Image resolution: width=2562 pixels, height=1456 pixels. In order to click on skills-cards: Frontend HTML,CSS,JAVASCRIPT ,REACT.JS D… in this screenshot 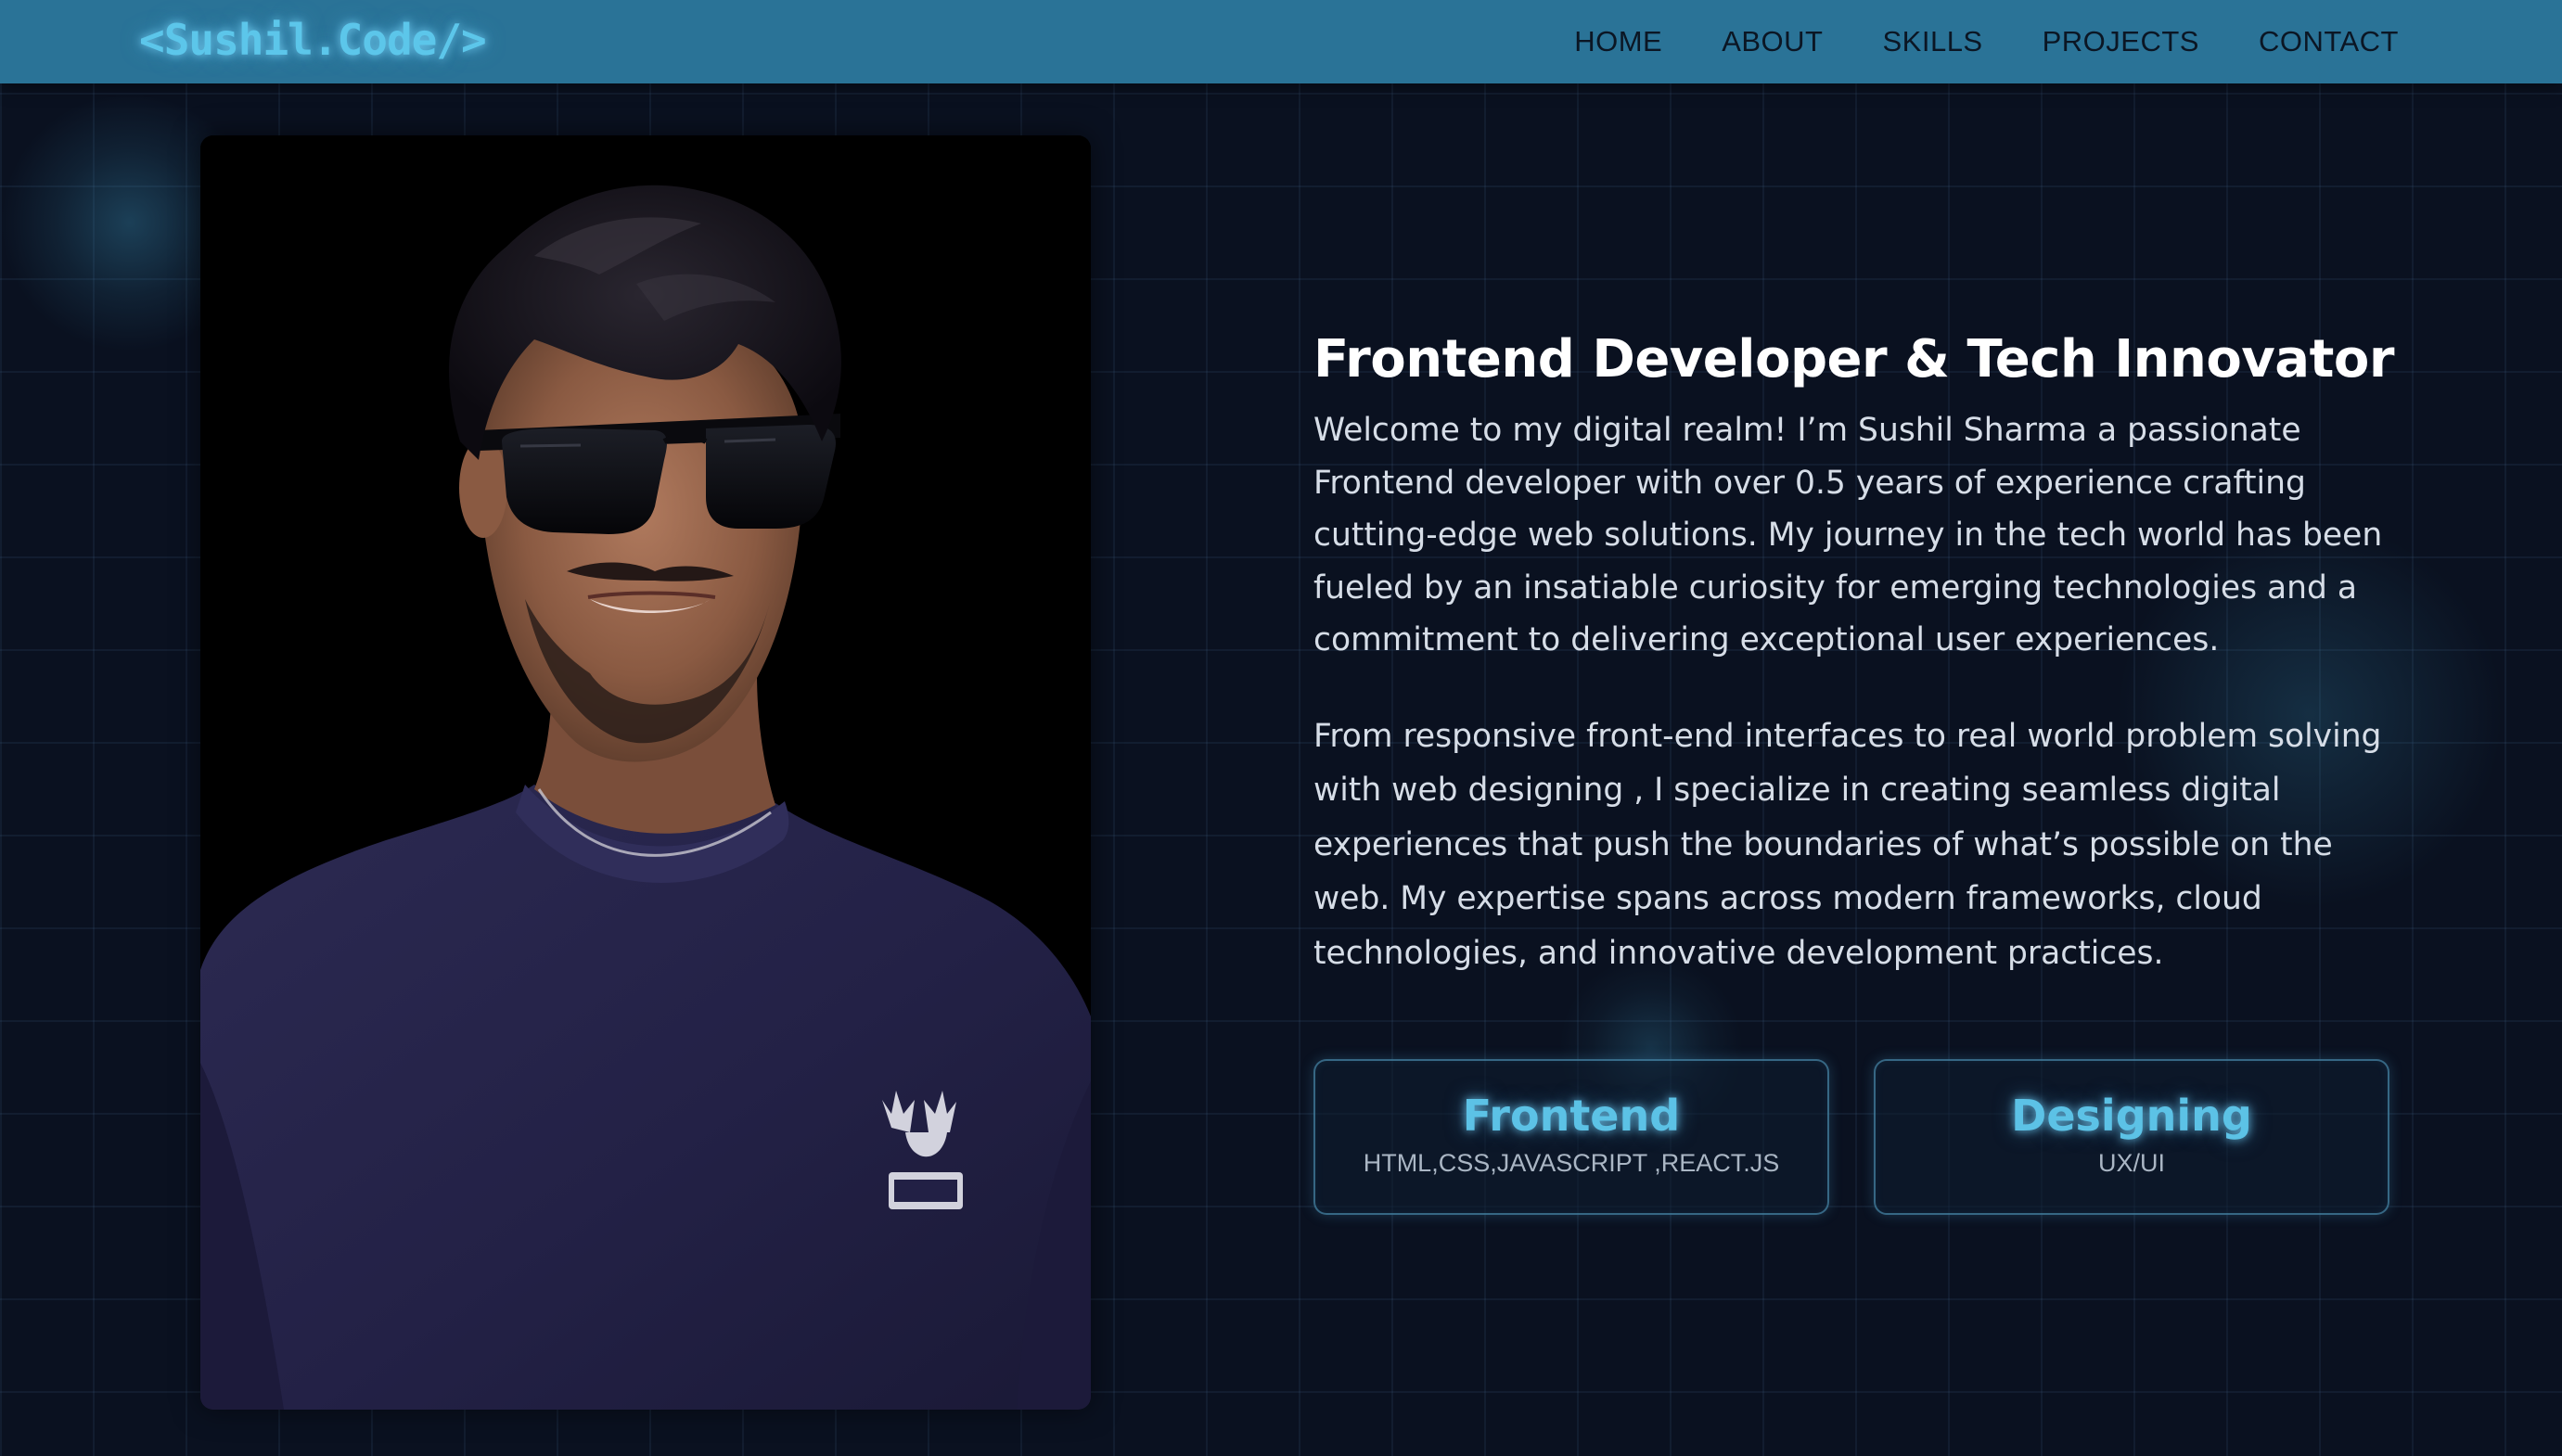, I will do `click(1855, 1137)`.